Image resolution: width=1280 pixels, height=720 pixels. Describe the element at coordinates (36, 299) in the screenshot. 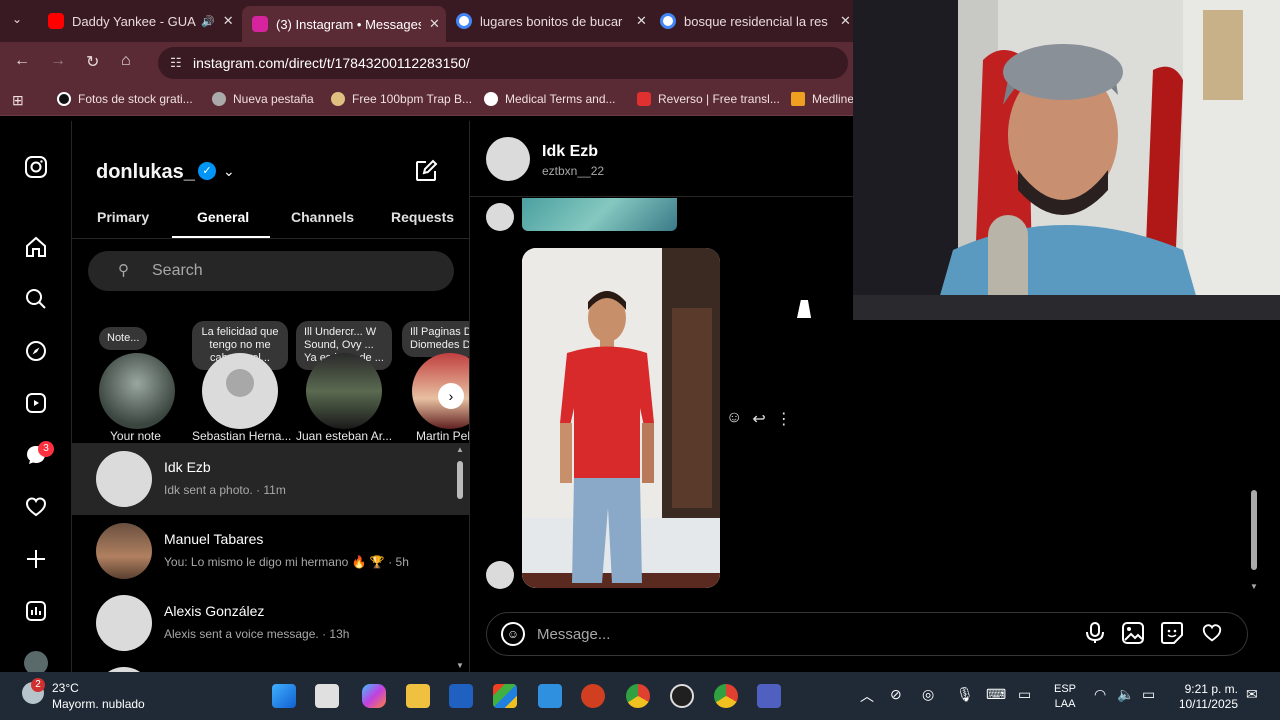

I see `search-icon` at that location.